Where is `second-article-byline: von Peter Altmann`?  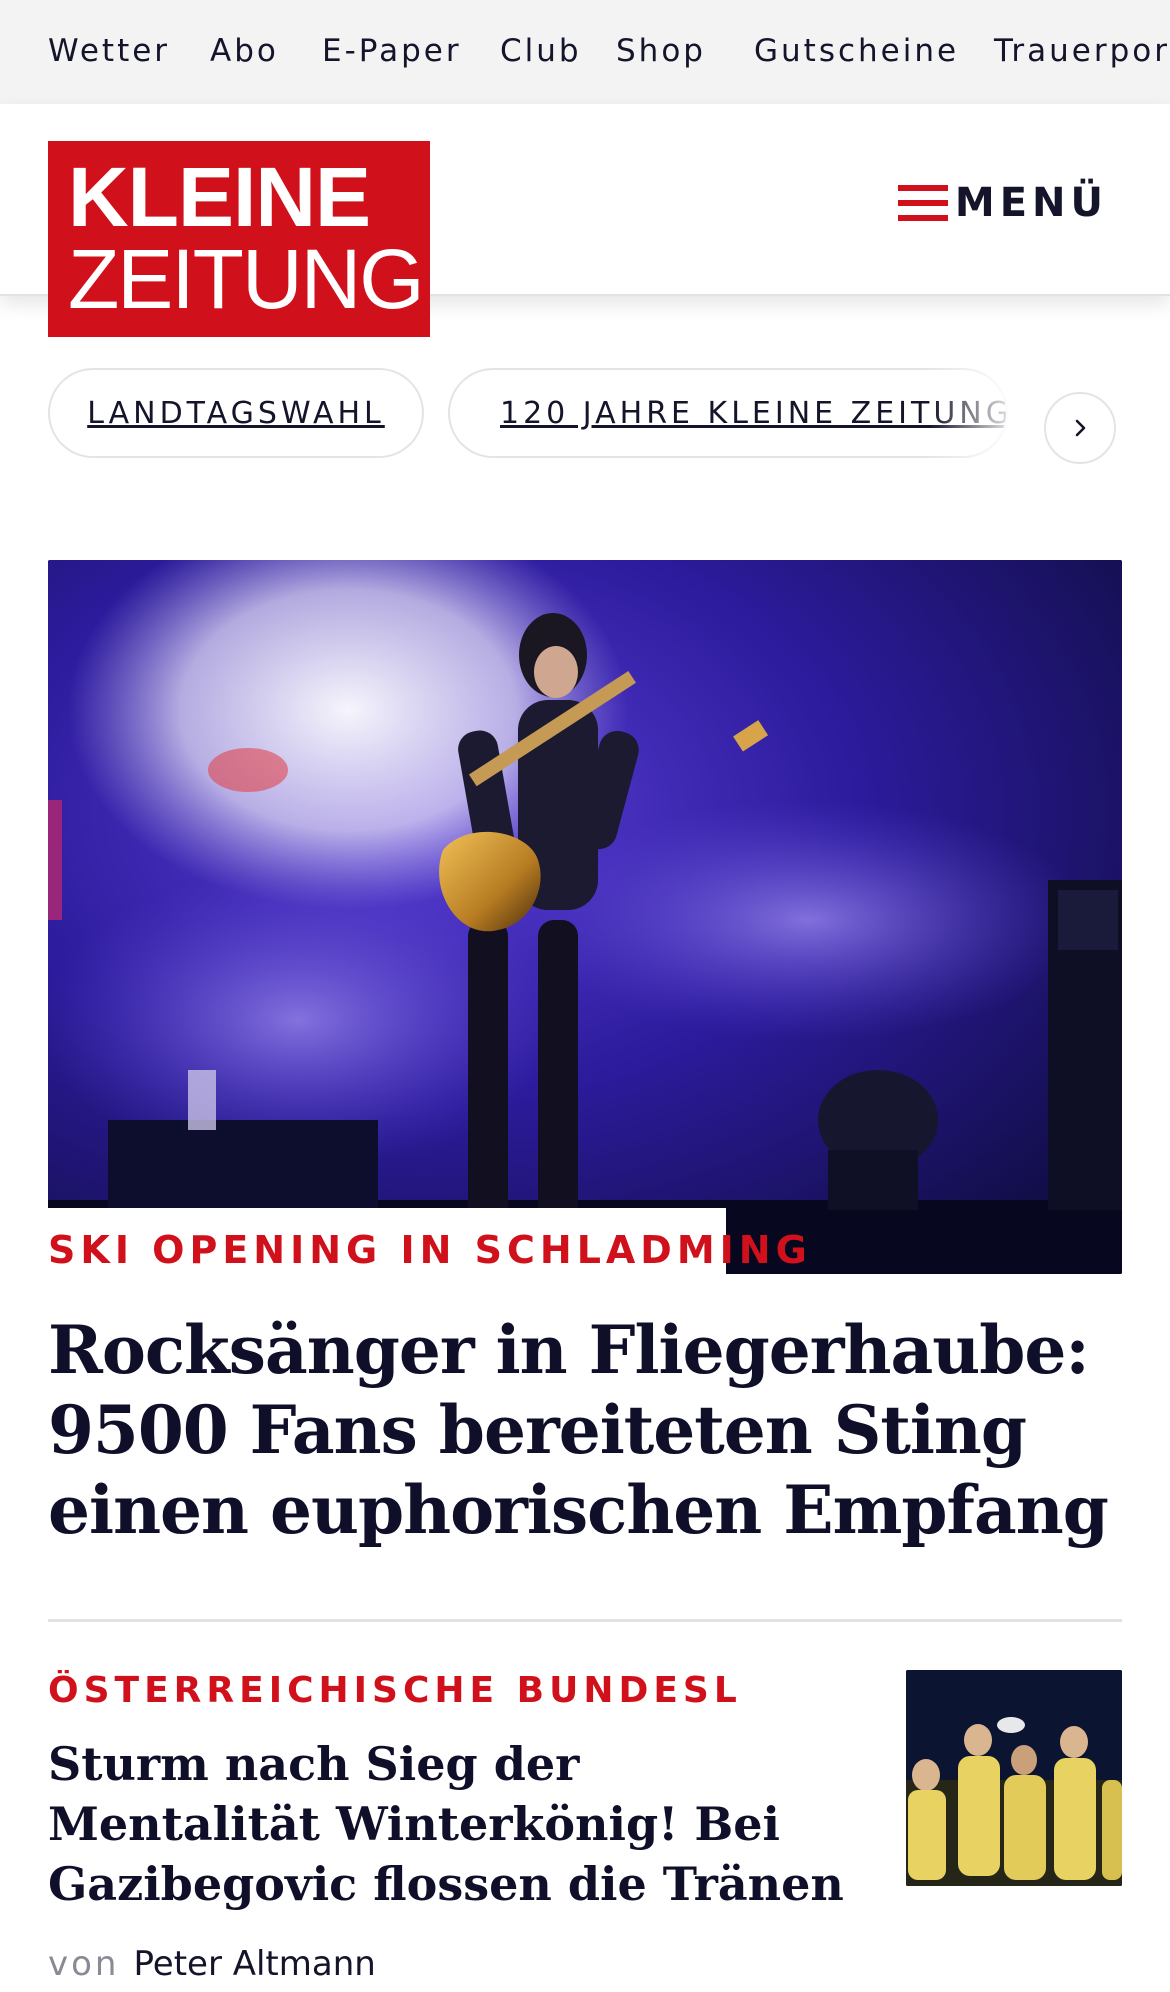 second-article-byline: von Peter Altmann is located at coordinates (212, 1964).